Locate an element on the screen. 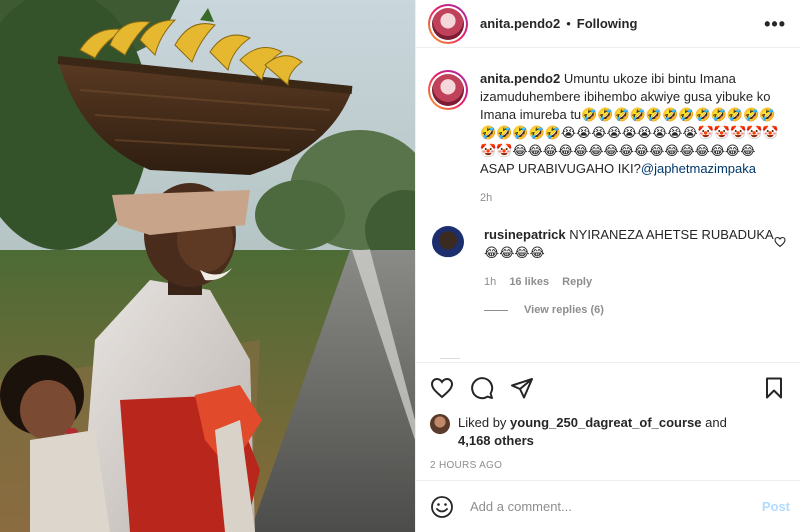 The width and height of the screenshot is (800, 532). heart-icon is located at coordinates (442, 388).